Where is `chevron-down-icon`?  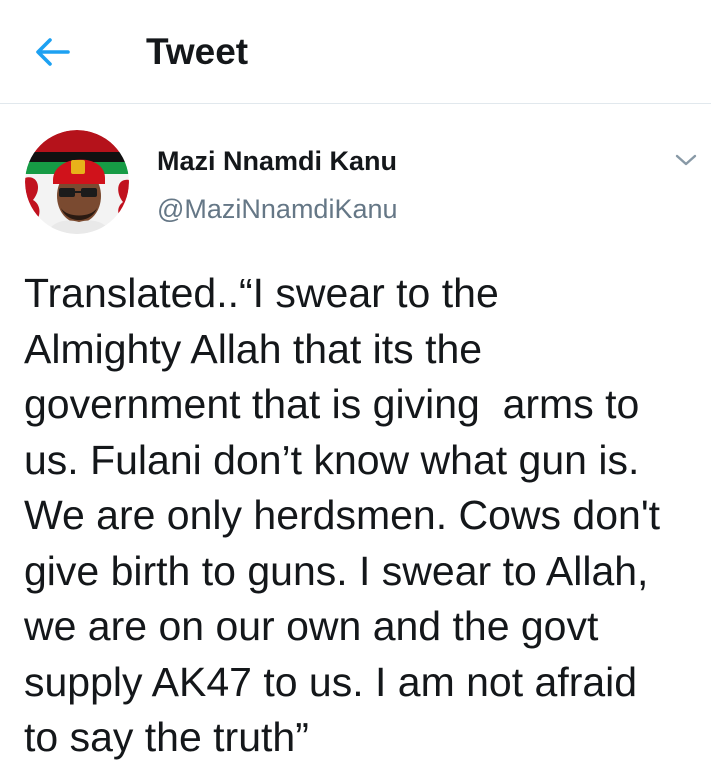 chevron-down-icon is located at coordinates (686, 160).